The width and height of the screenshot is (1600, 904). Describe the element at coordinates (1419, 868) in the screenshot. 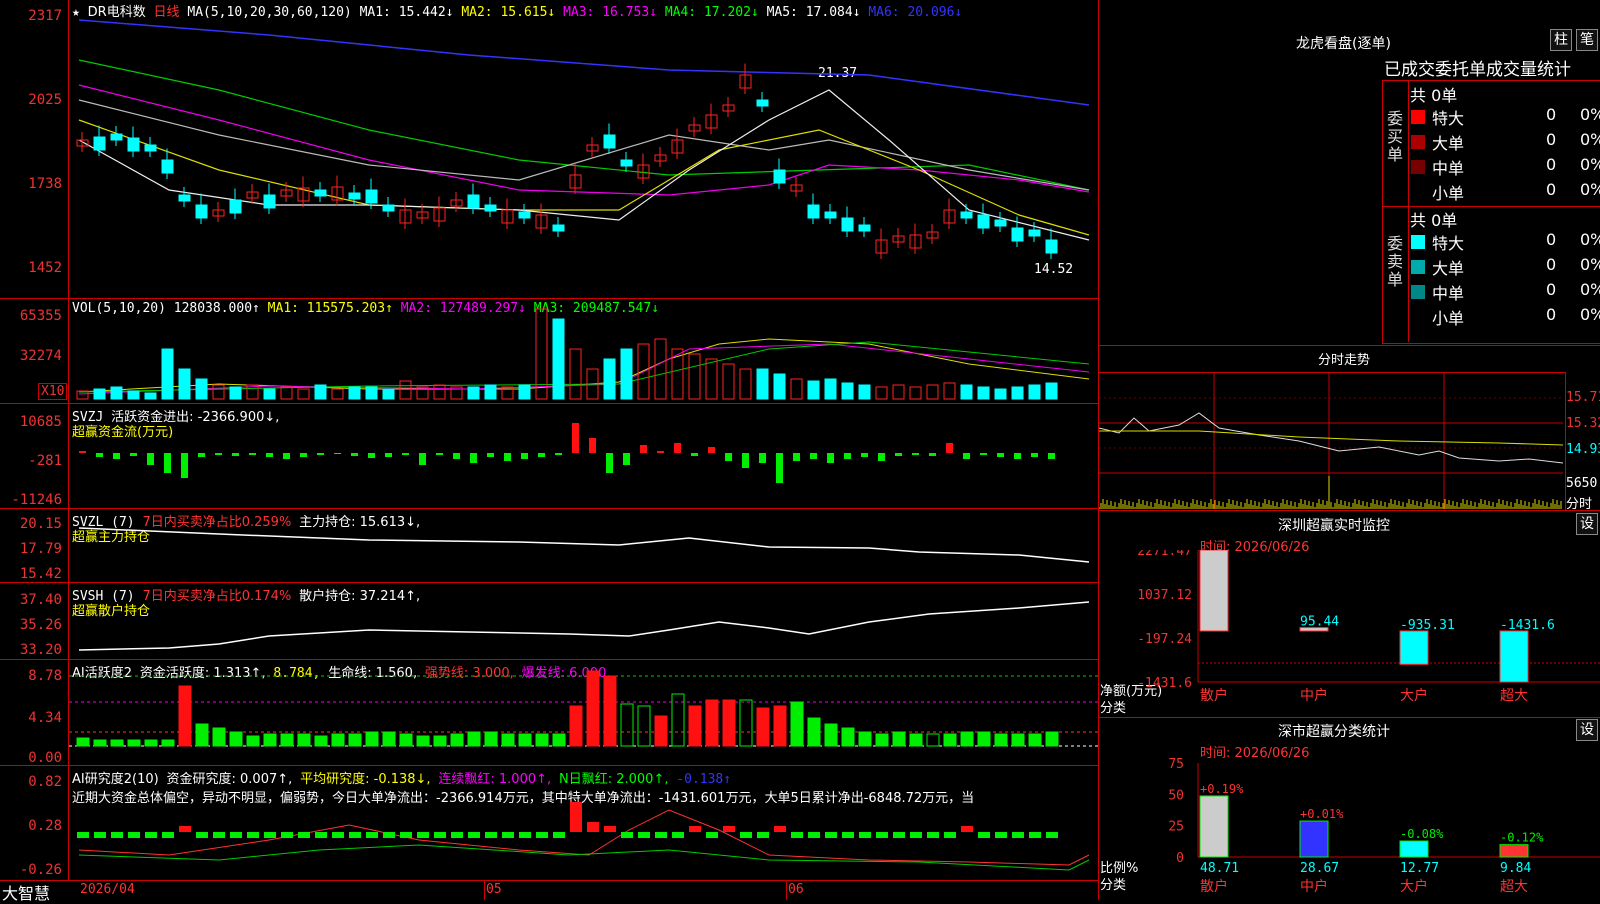

I see `classify-value-label: 12.77` at that location.